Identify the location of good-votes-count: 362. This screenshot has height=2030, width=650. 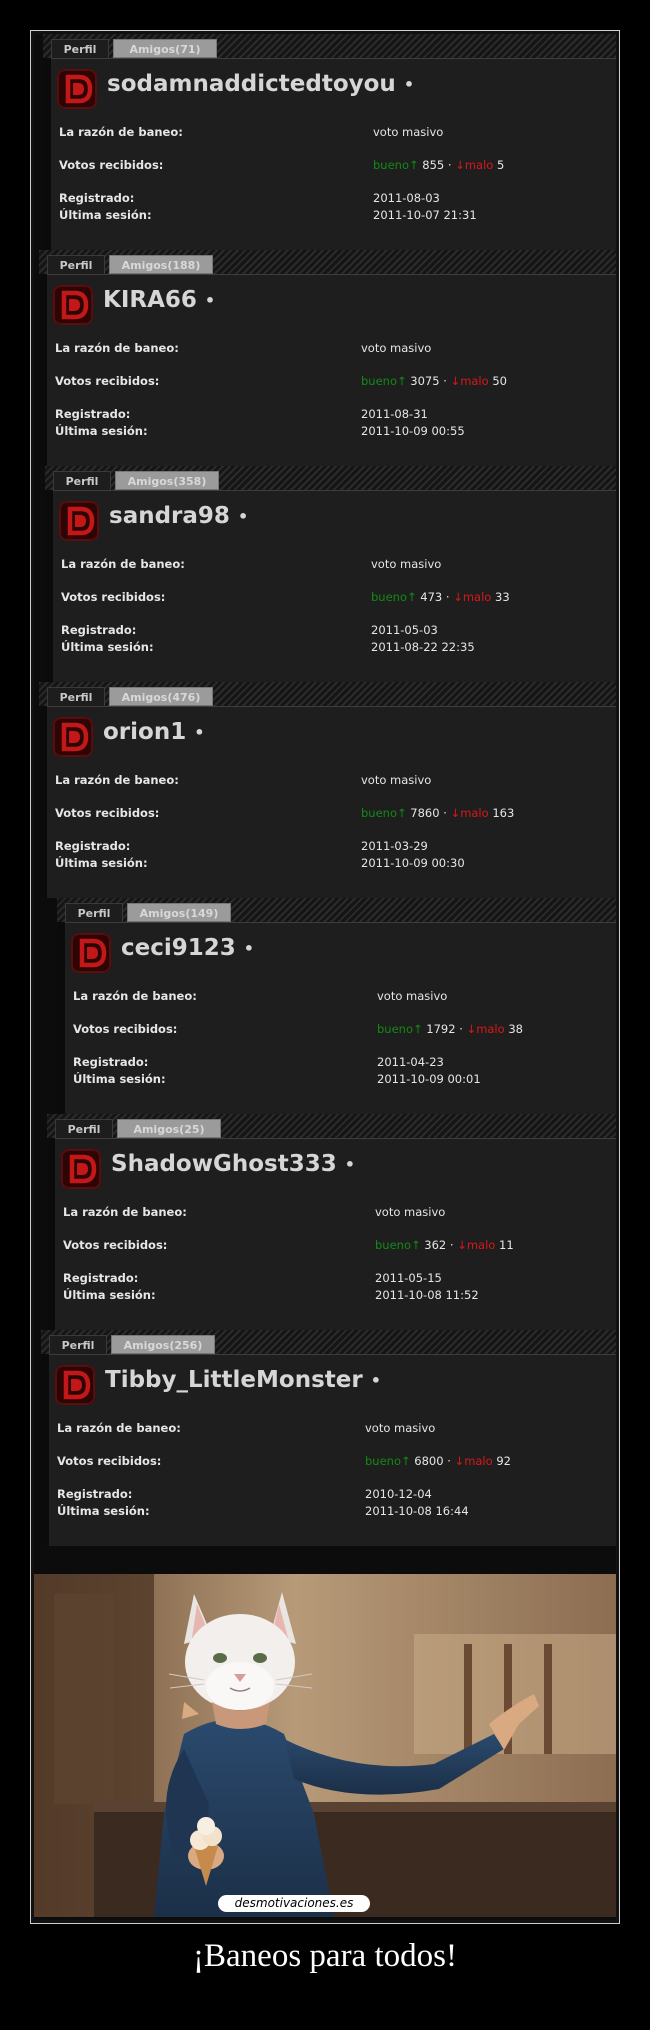
(435, 1245).